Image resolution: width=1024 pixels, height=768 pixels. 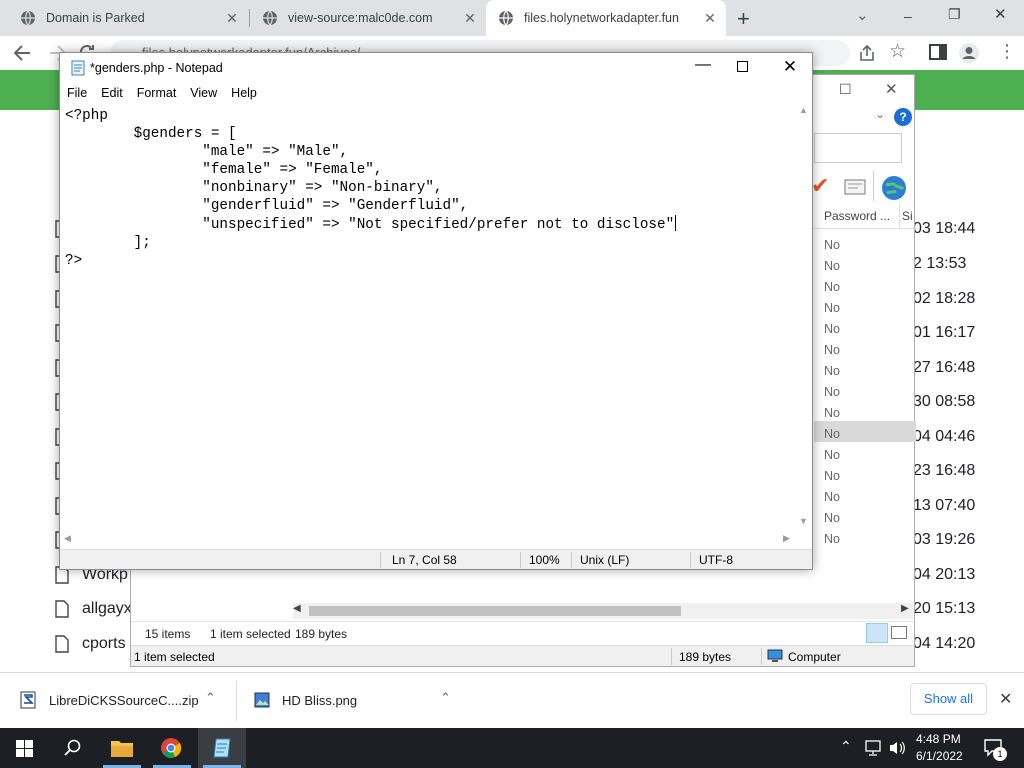 What do you see at coordinates (803, 521) in the screenshot?
I see `scroll-down-icon: ▼` at bounding box center [803, 521].